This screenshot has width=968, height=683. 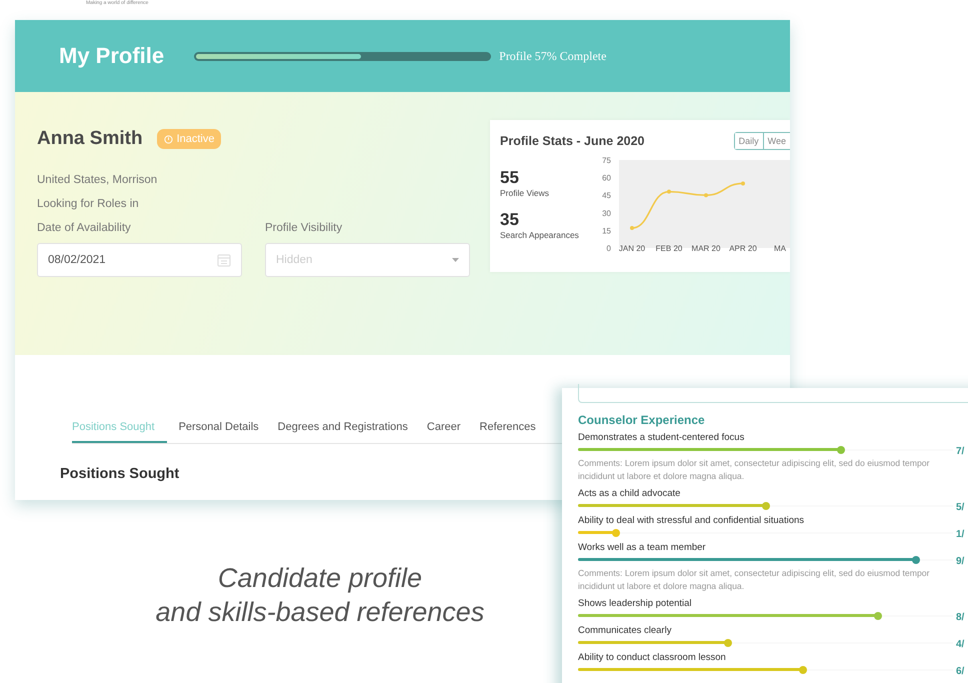 What do you see at coordinates (706, 248) in the screenshot?
I see `x-tick-label: MAR 20` at bounding box center [706, 248].